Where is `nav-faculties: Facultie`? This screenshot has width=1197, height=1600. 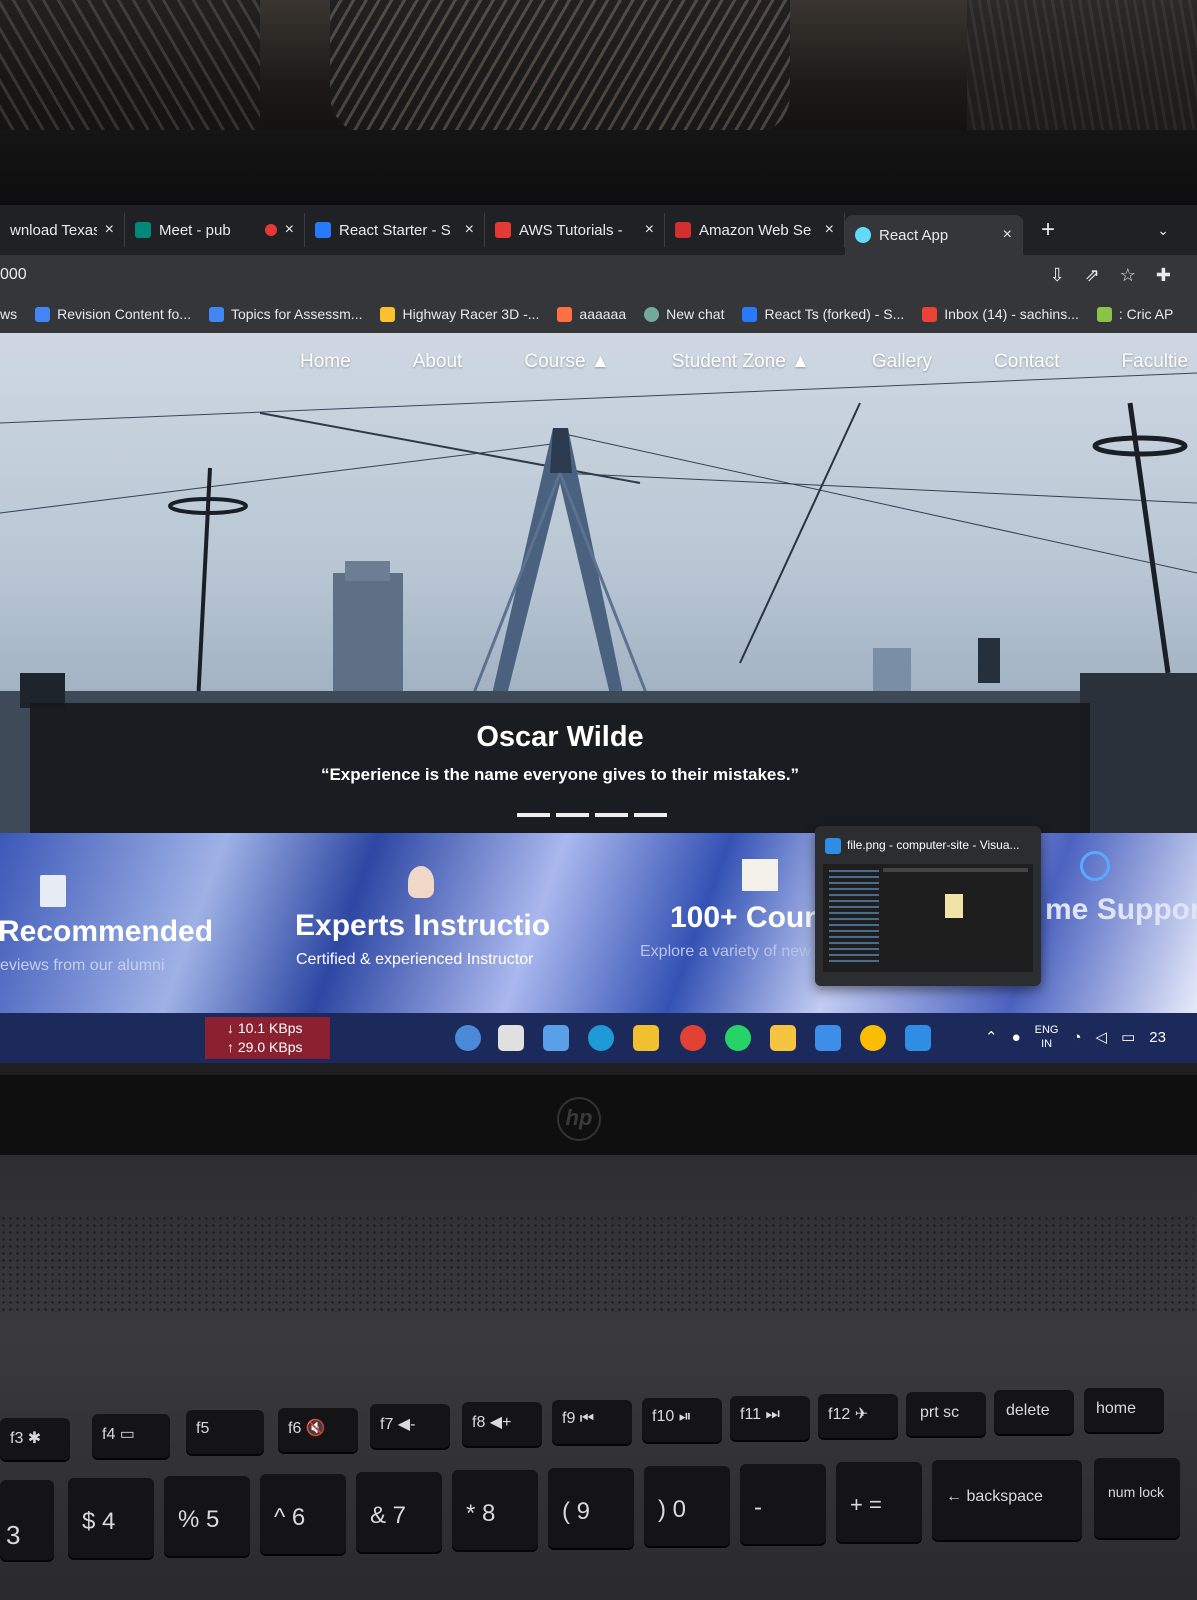 nav-faculties: Facultie is located at coordinates (1155, 362).